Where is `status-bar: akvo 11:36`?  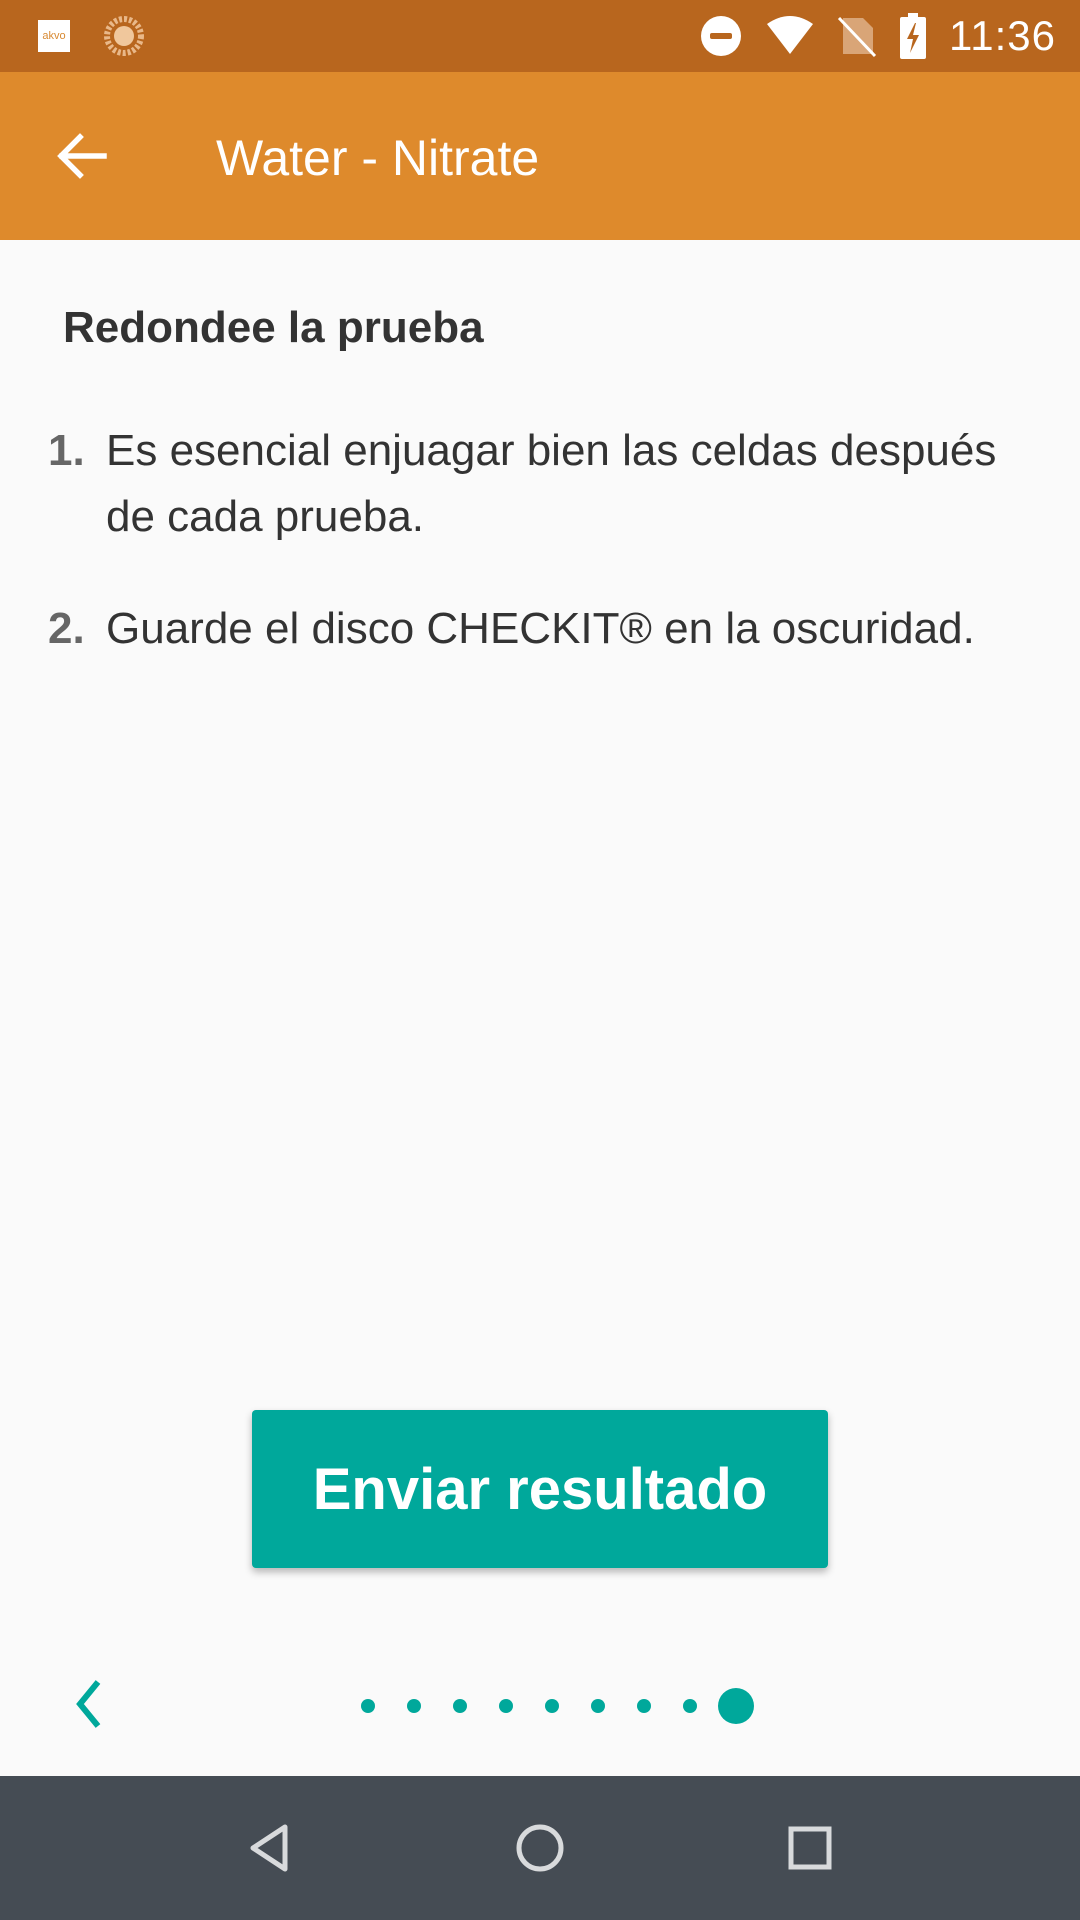
status-bar: akvo 11:36 is located at coordinates (540, 36).